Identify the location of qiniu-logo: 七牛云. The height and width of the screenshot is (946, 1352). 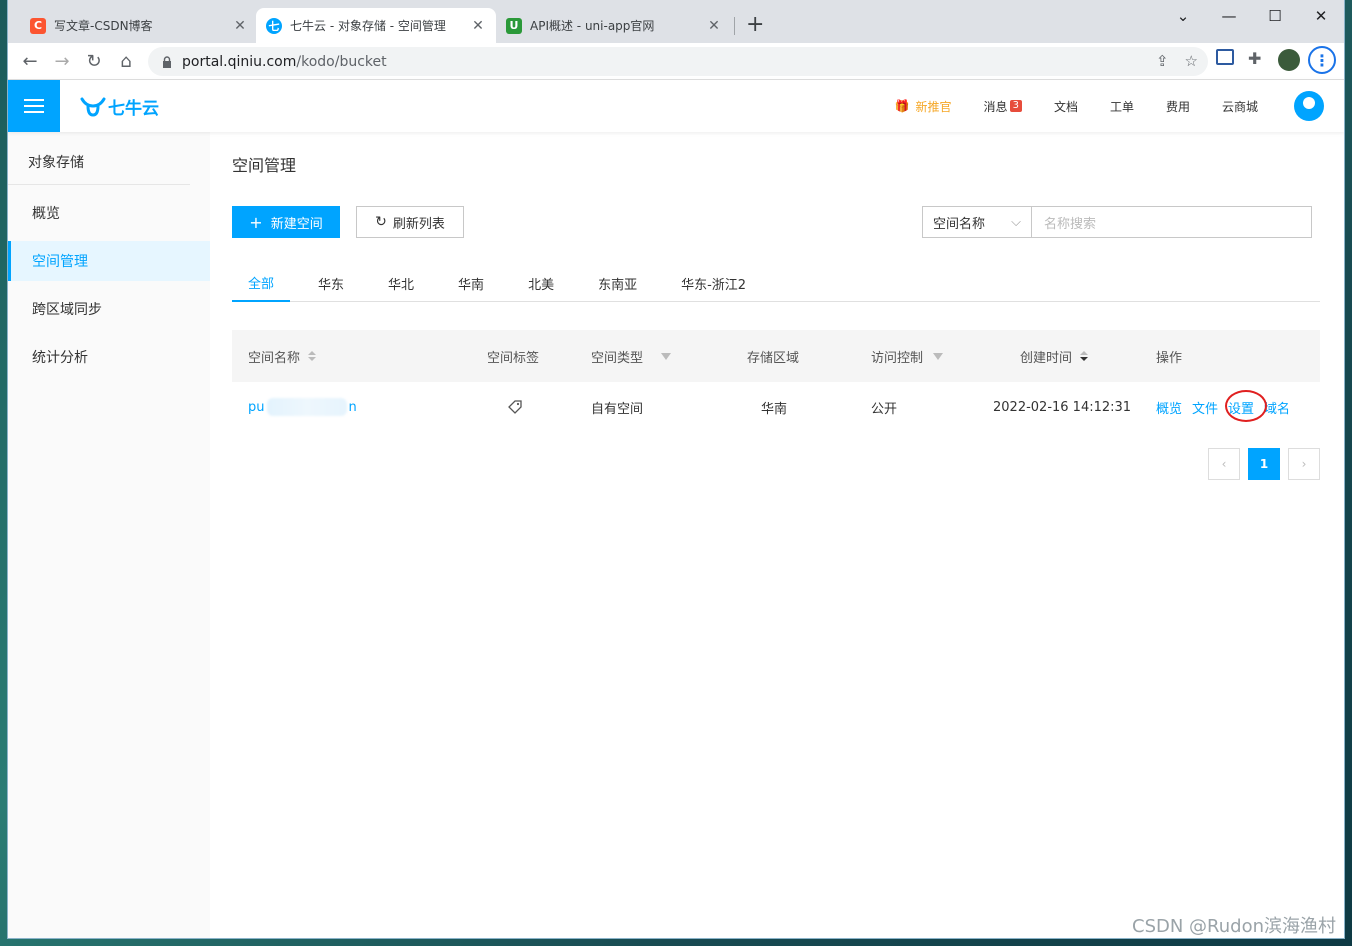
(119, 106).